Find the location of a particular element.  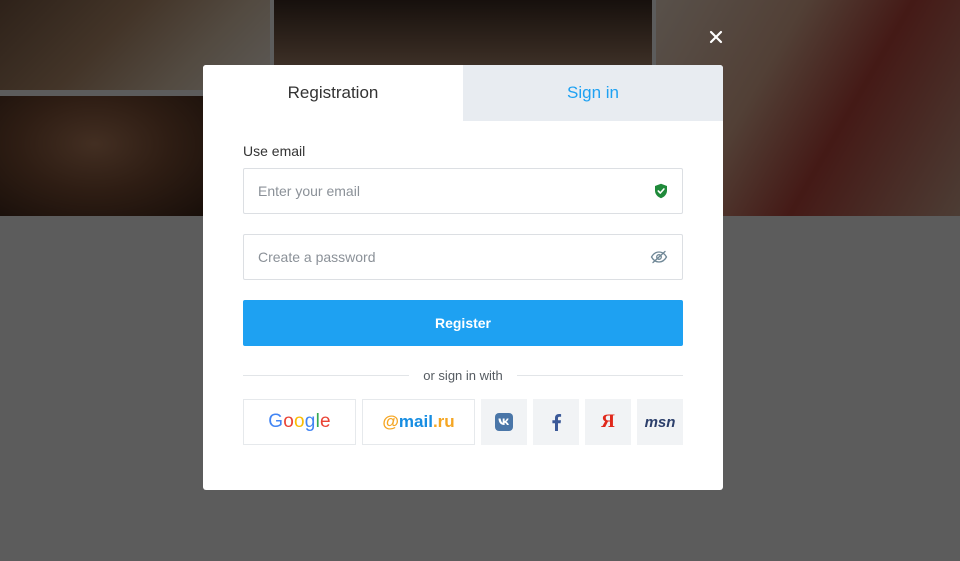

social-divider: or sign in with is located at coordinates (463, 375).